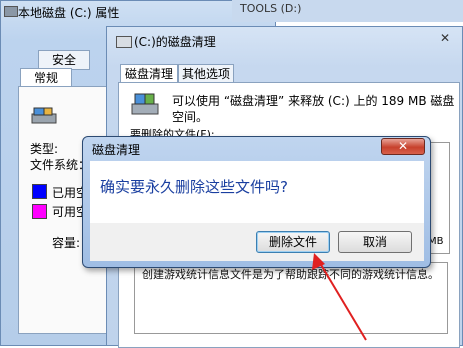  Describe the element at coordinates (39, 191) in the screenshot. I see `used-space-swatch` at that location.